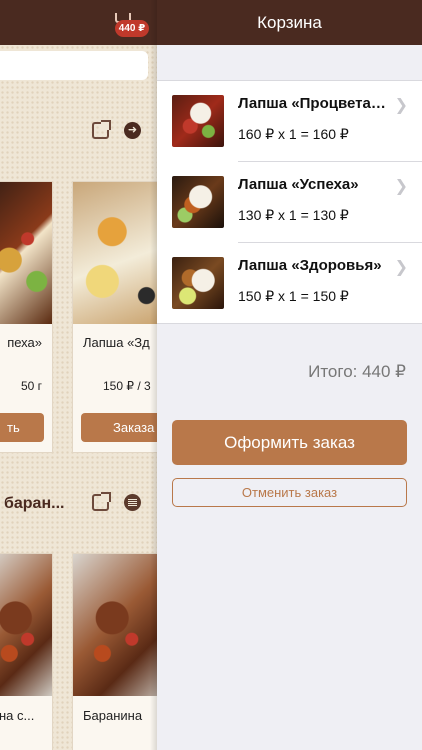 This screenshot has width=422, height=750. What do you see at coordinates (127, 386) in the screenshot?
I see `dish-price: 150 ₽ / 3` at bounding box center [127, 386].